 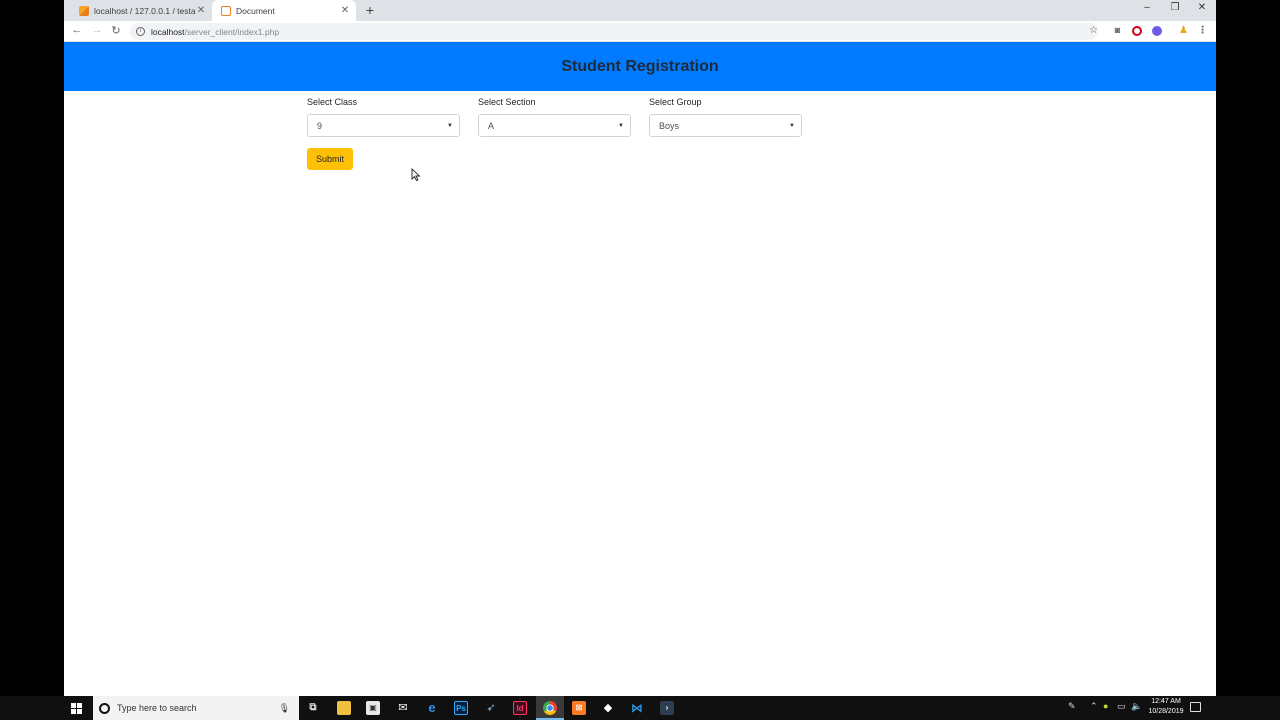 I want to click on taskbar-clock: 12:47 AM 10/28/2019, so click(x=1166, y=707).